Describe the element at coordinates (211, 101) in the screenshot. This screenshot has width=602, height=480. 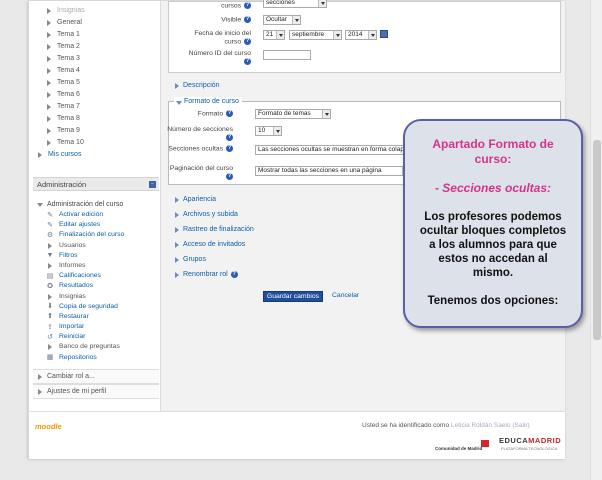
I see `section-course-format-label: Formato de curso` at that location.